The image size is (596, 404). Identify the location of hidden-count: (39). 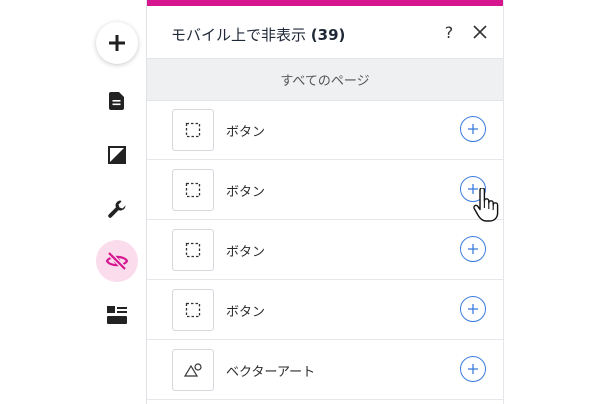
(328, 35).